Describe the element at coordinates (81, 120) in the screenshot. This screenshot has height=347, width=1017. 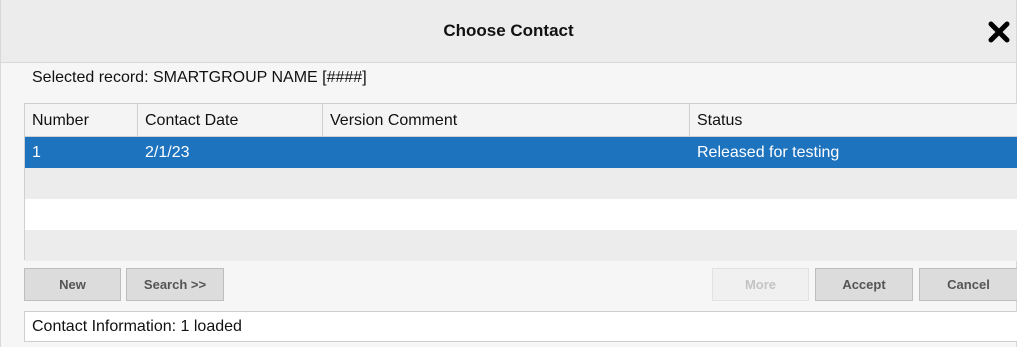
I see `column-header-number: Number` at that location.